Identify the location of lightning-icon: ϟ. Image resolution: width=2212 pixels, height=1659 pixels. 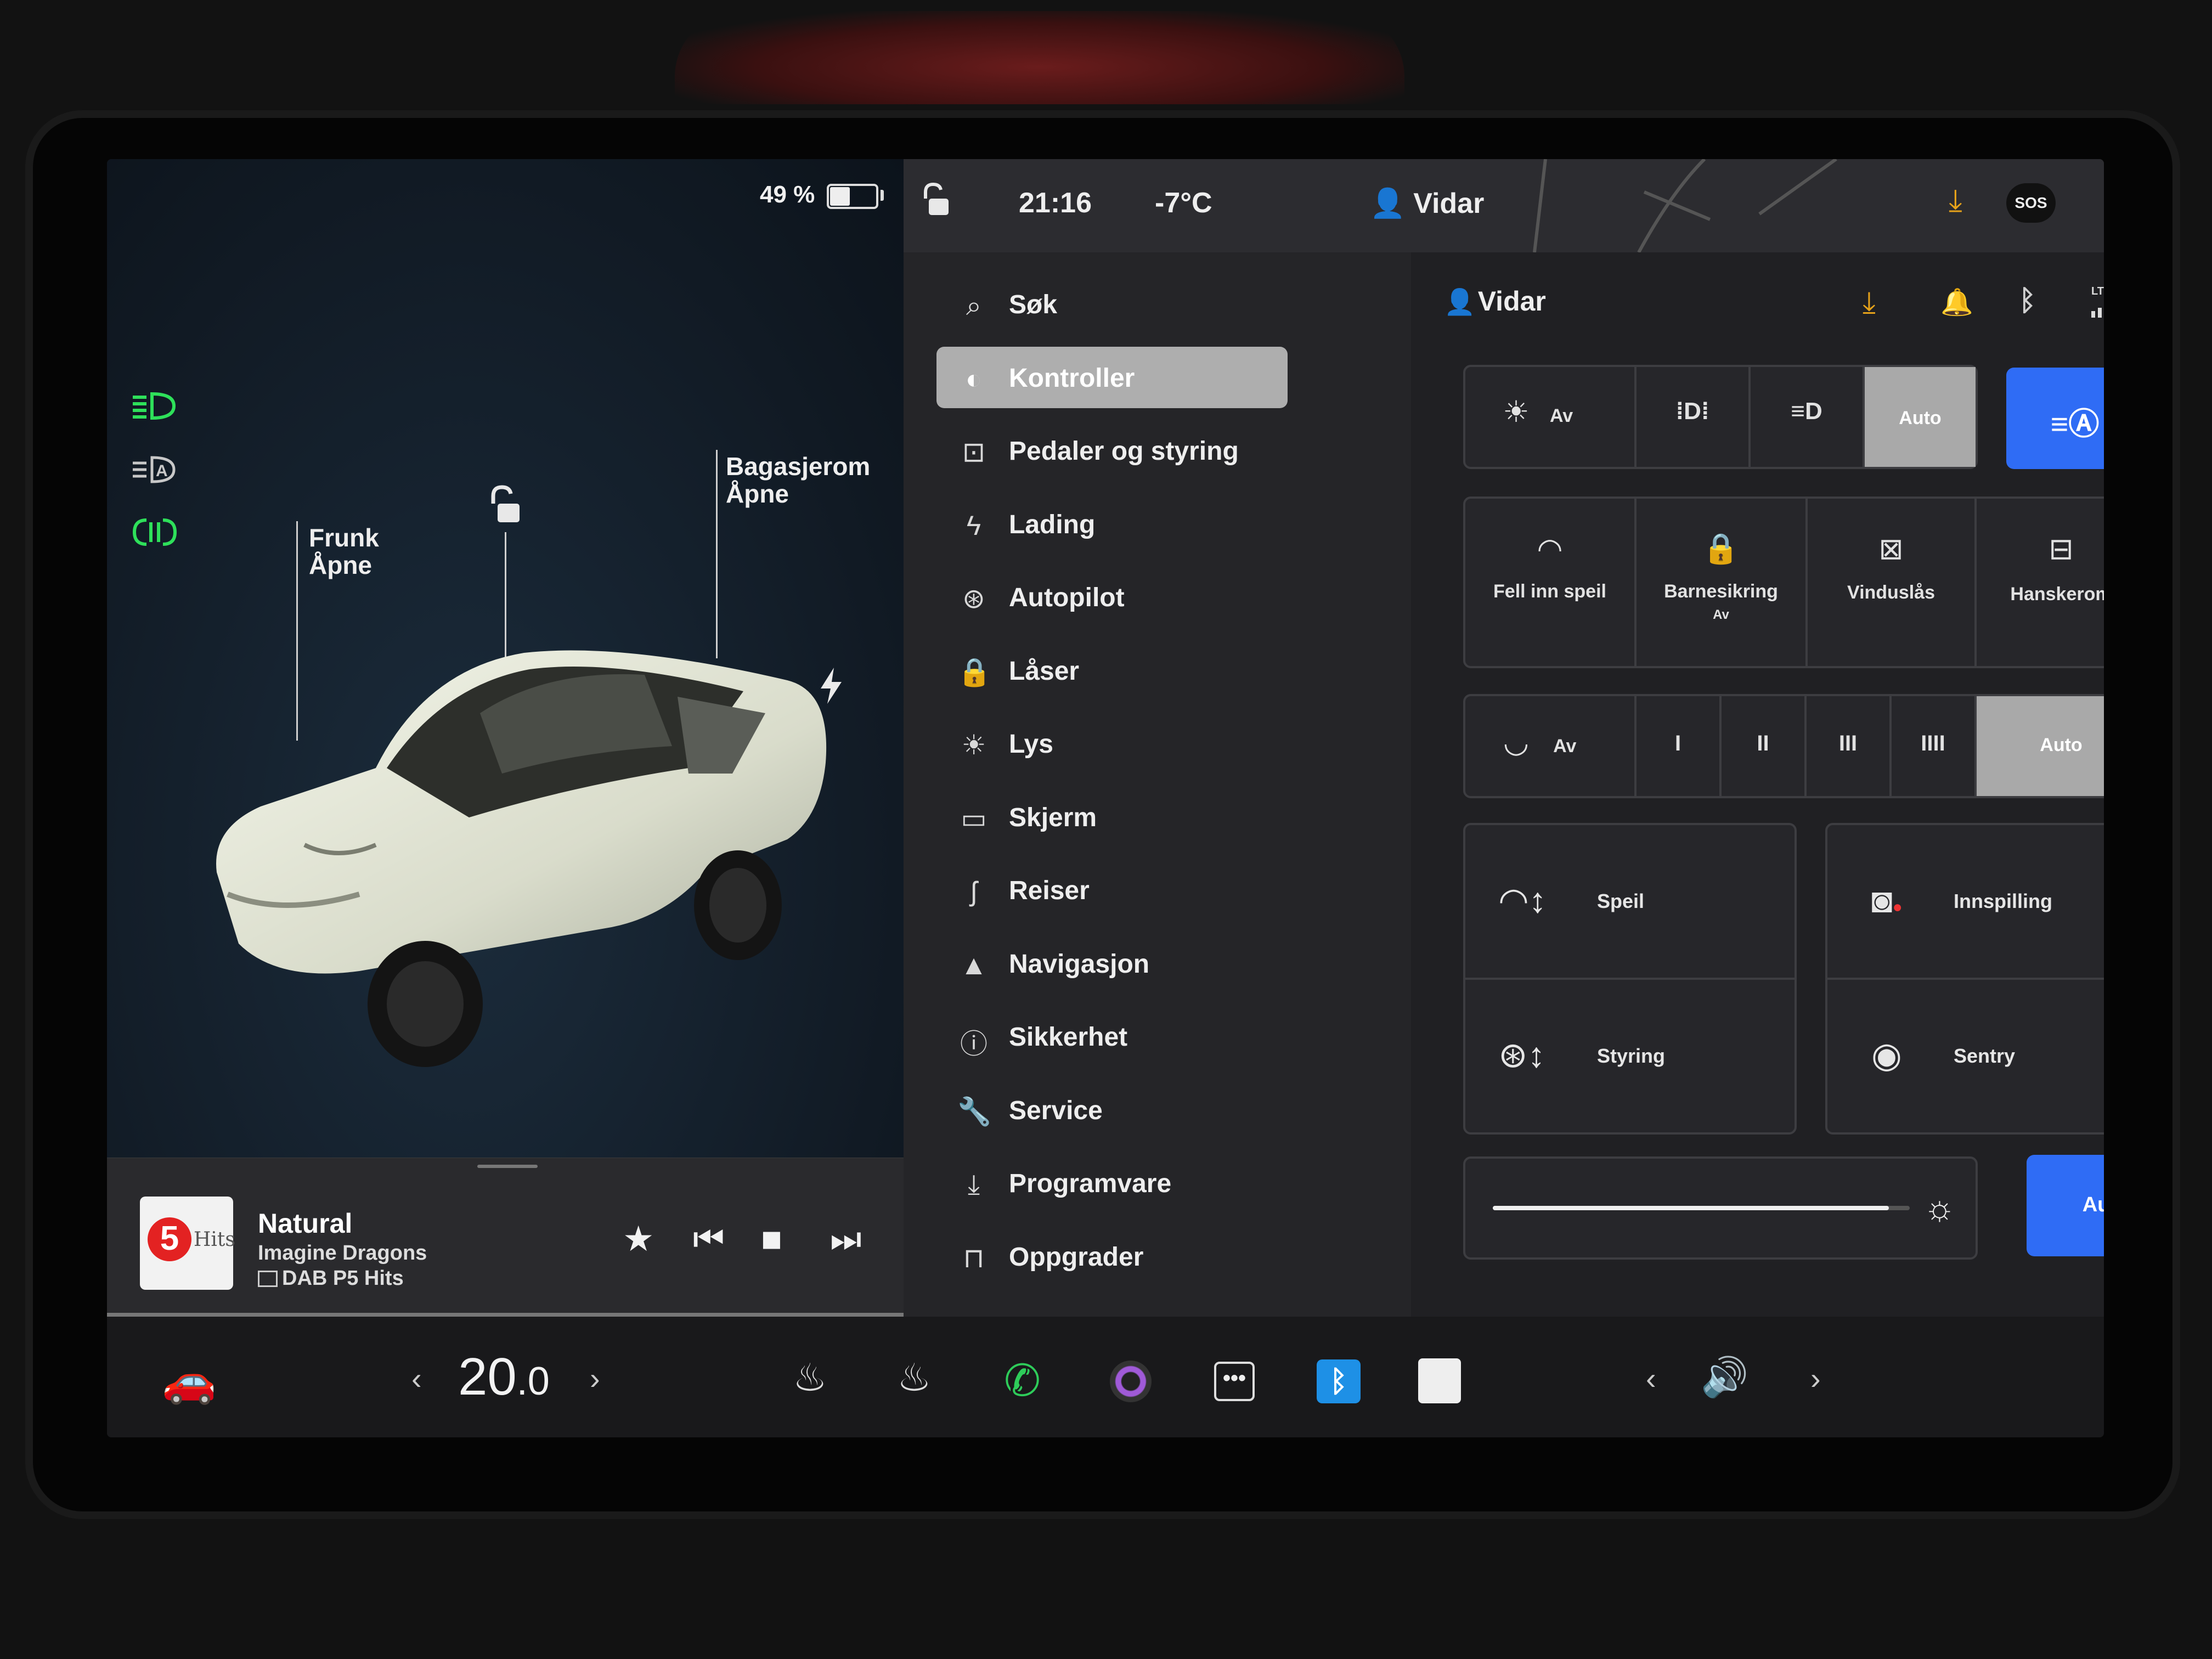
(974, 525).